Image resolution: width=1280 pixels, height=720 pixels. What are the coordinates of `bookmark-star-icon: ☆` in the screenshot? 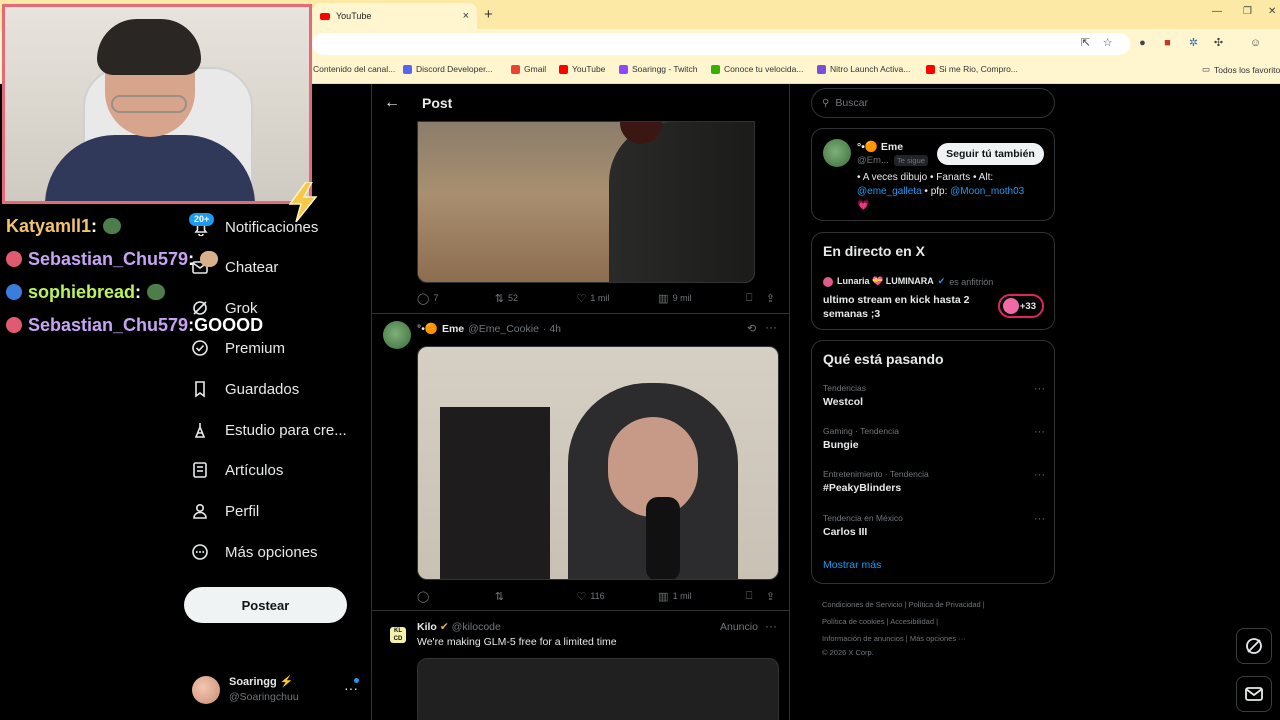 It's located at (1107, 43).